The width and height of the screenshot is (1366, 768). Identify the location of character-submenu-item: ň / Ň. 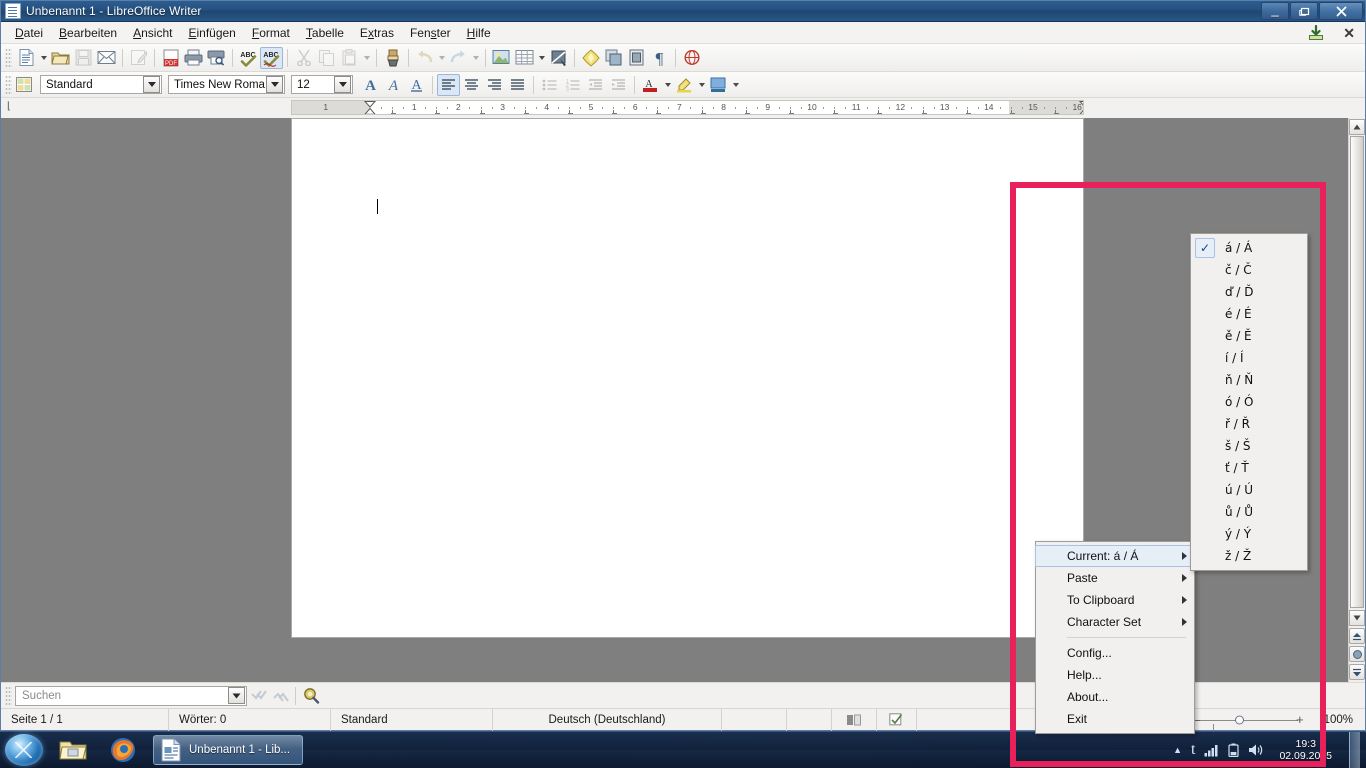
(1249, 380).